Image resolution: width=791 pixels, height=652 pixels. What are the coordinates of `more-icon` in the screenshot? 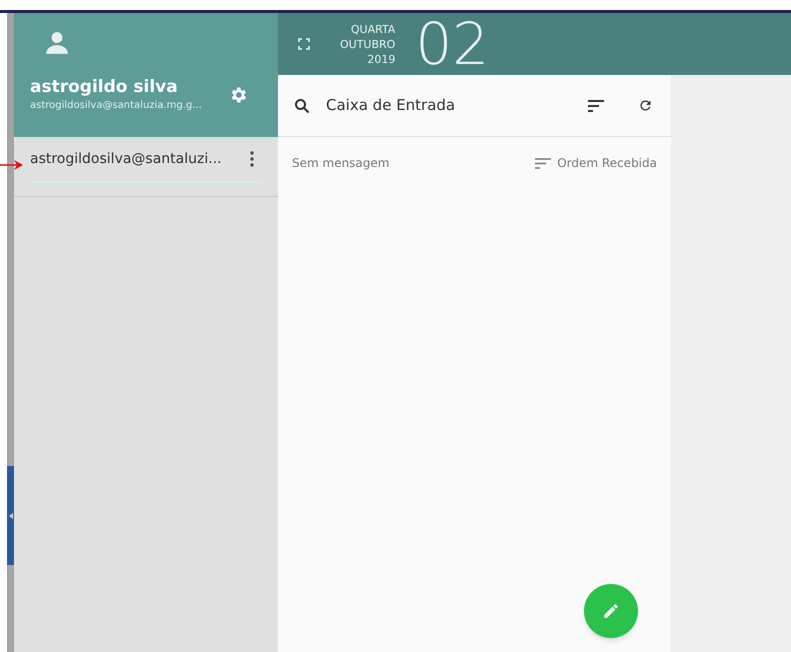 It's located at (252, 159).